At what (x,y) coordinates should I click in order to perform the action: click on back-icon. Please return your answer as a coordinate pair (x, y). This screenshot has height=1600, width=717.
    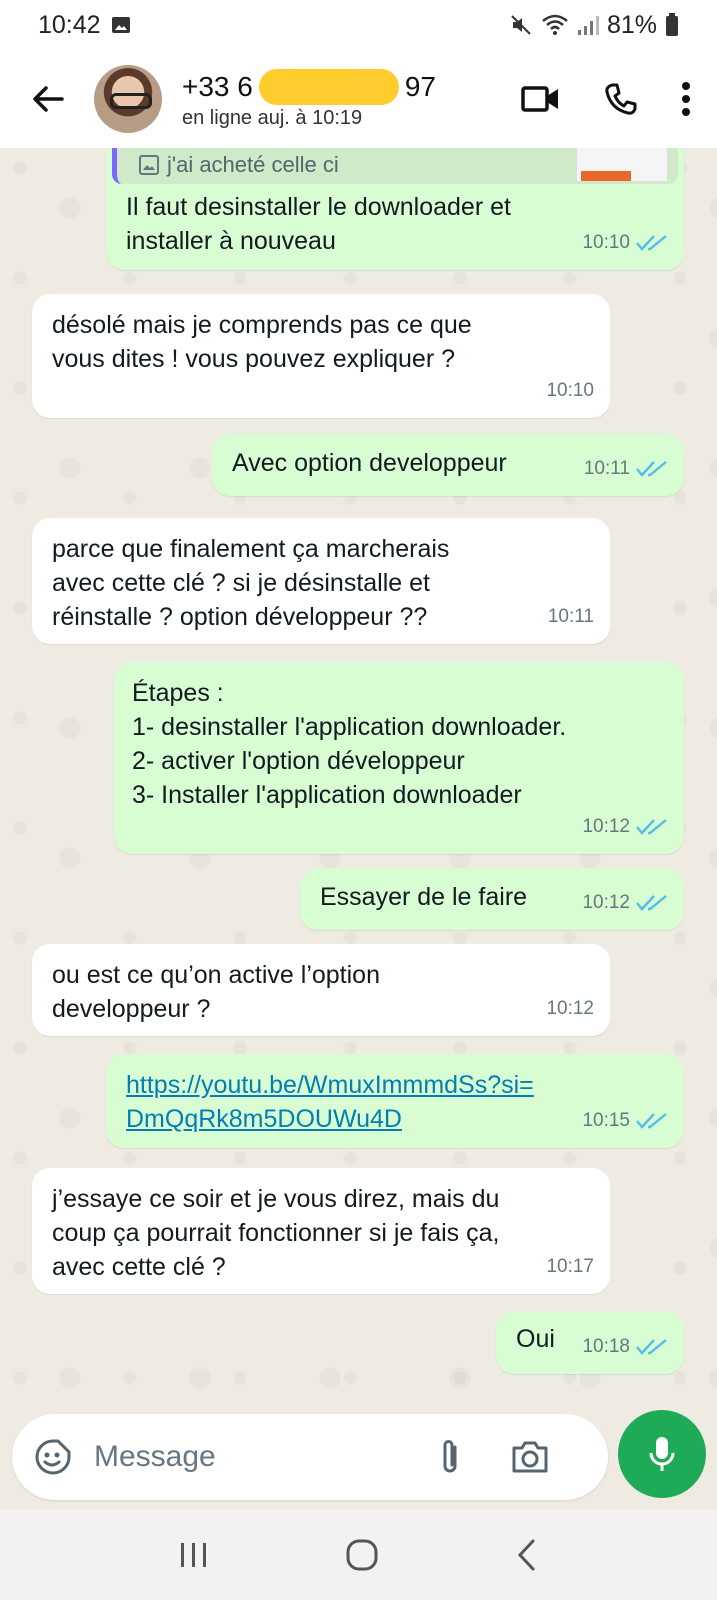
    Looking at the image, I should click on (526, 1555).